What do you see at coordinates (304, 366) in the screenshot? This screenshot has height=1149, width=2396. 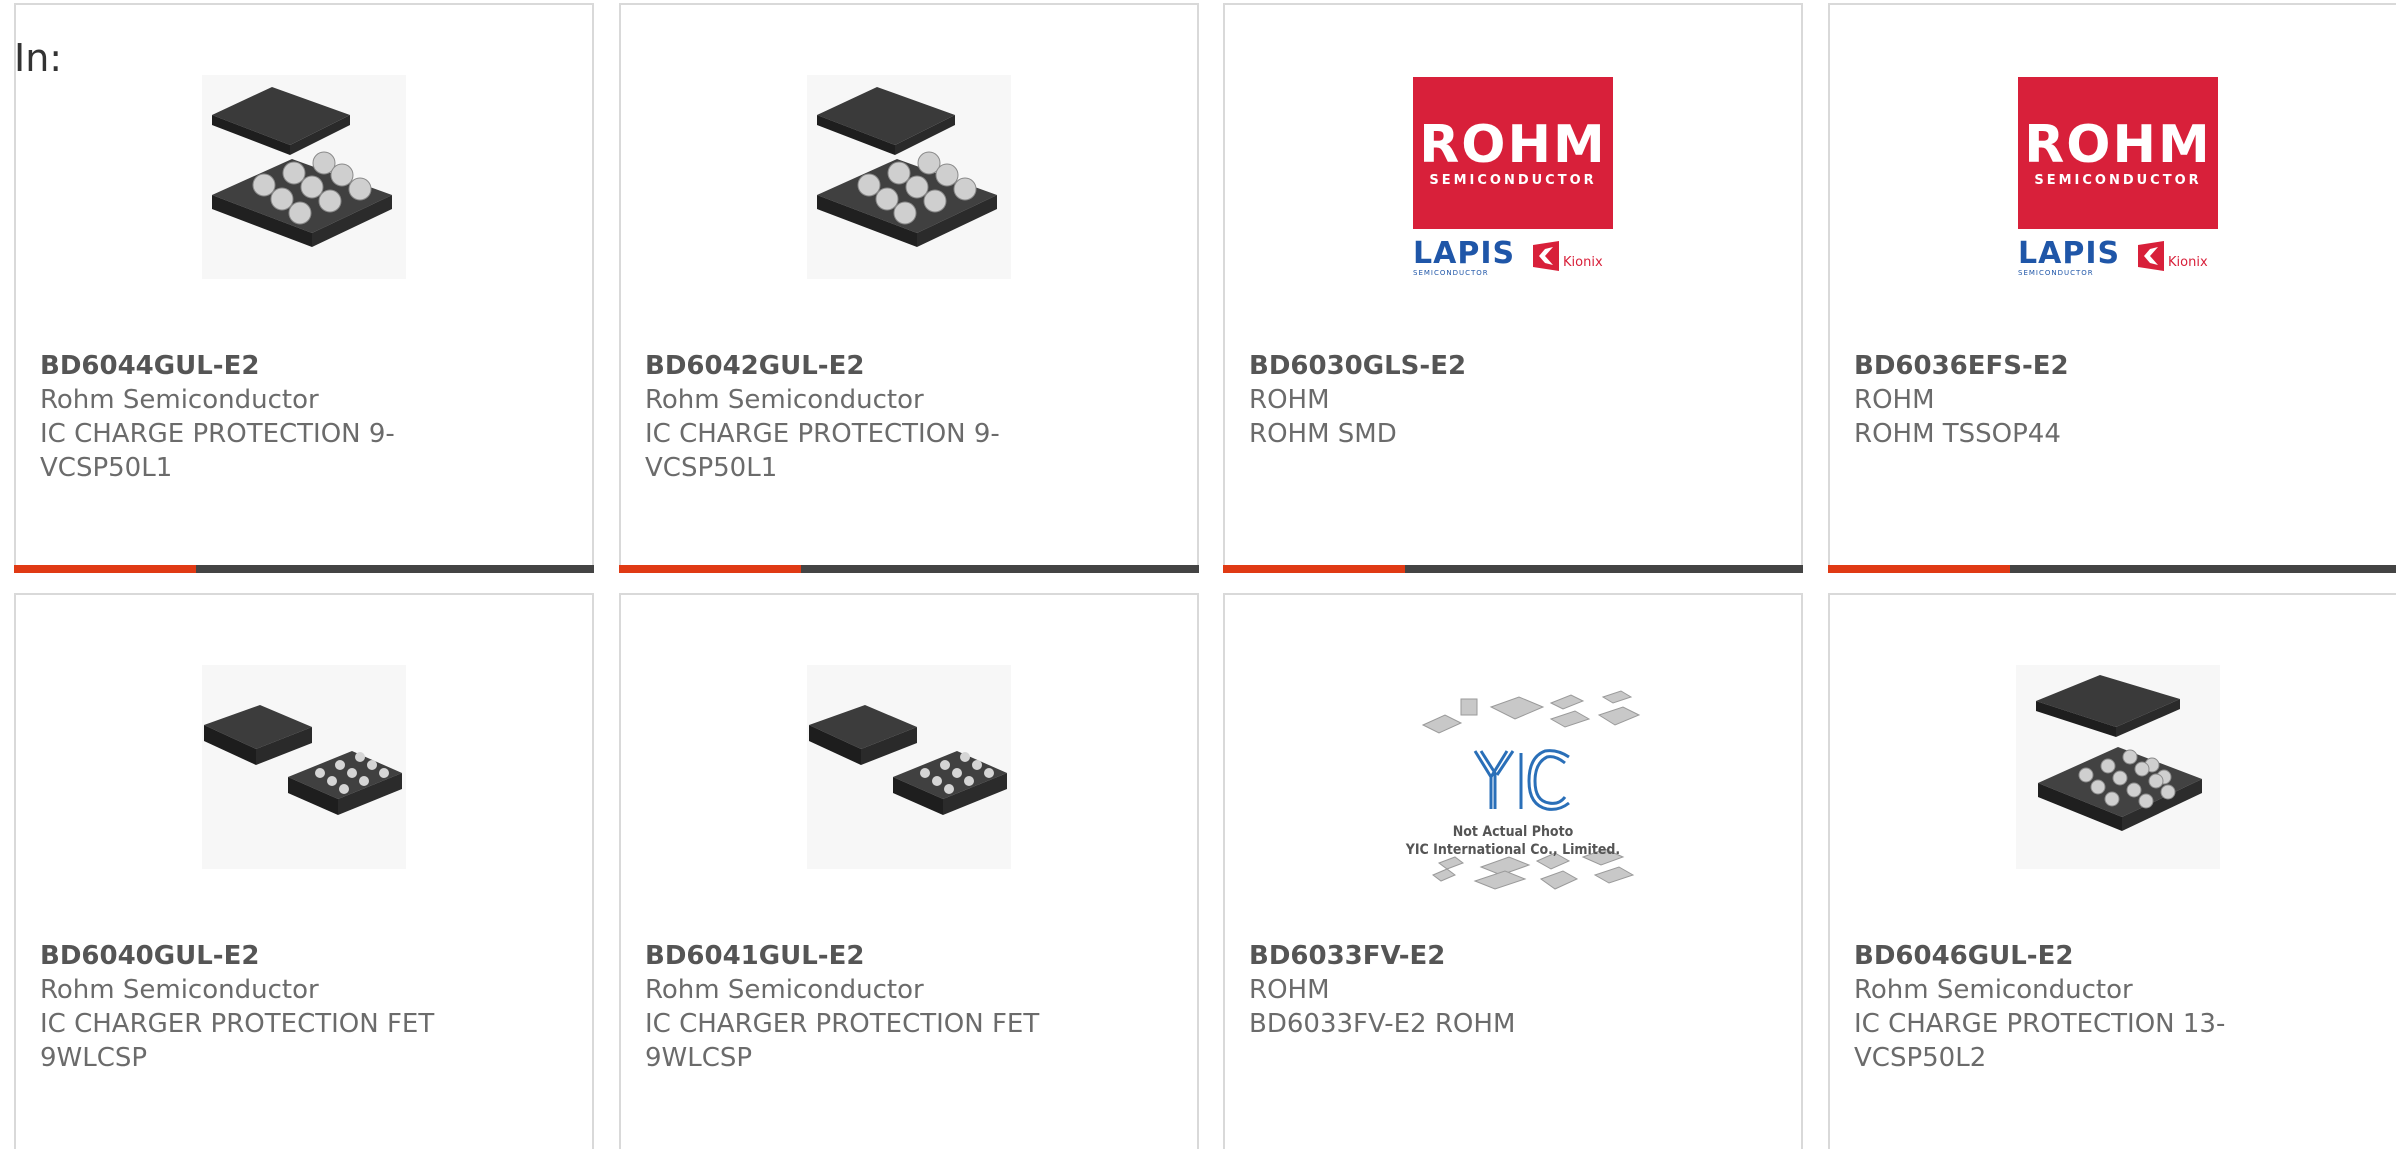 I see `part-number: BD6044GUL-E2` at bounding box center [304, 366].